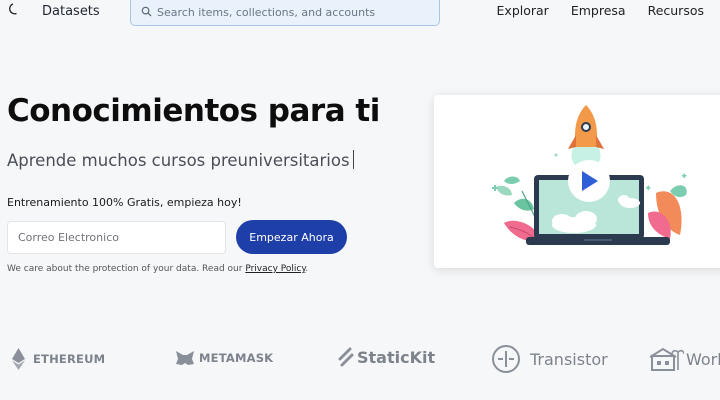  I want to click on search-icon, so click(146, 11).